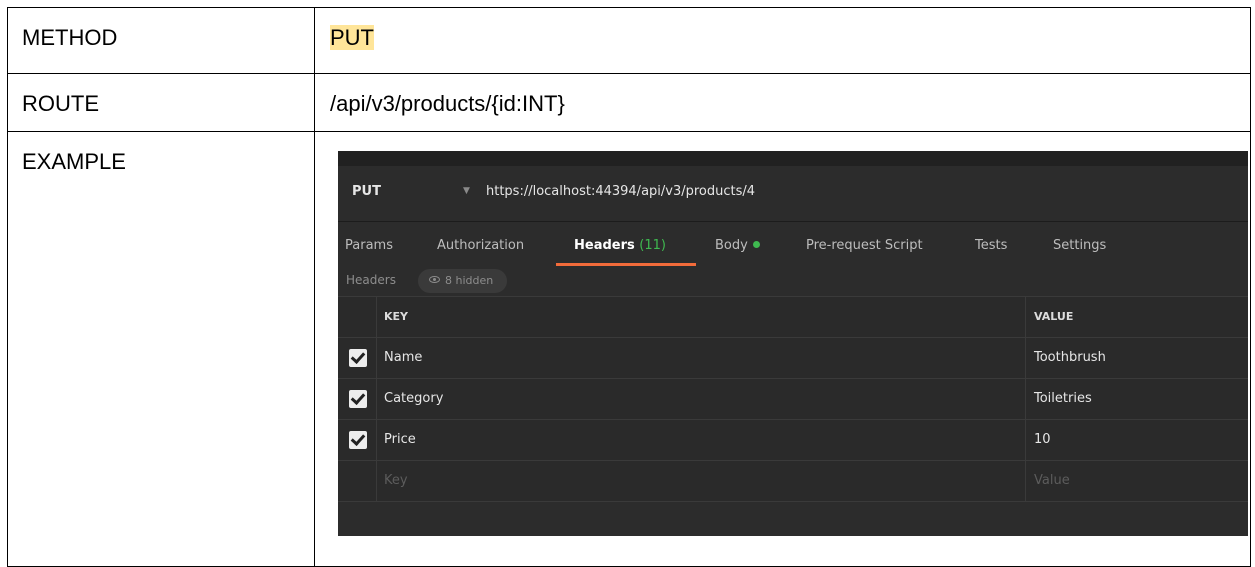  I want to click on hidden-headers-toggle: 8 hidden, so click(463, 281).